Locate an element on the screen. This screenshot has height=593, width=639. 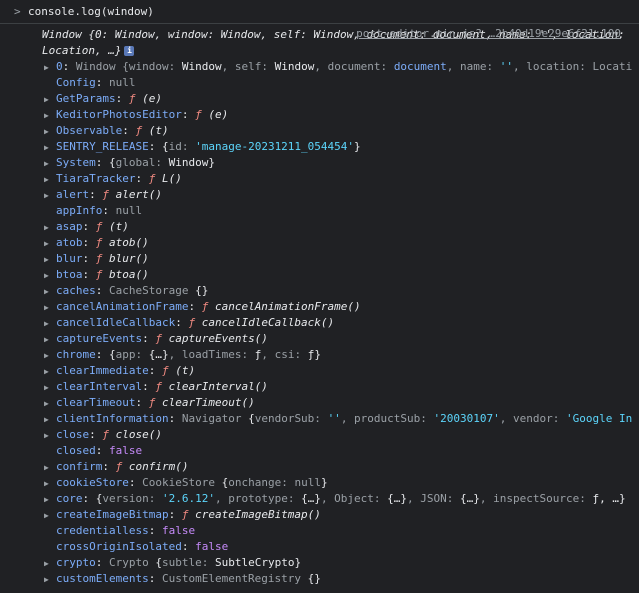
property-row: ▶ blur: ƒ blur() is located at coordinates (341, 259).